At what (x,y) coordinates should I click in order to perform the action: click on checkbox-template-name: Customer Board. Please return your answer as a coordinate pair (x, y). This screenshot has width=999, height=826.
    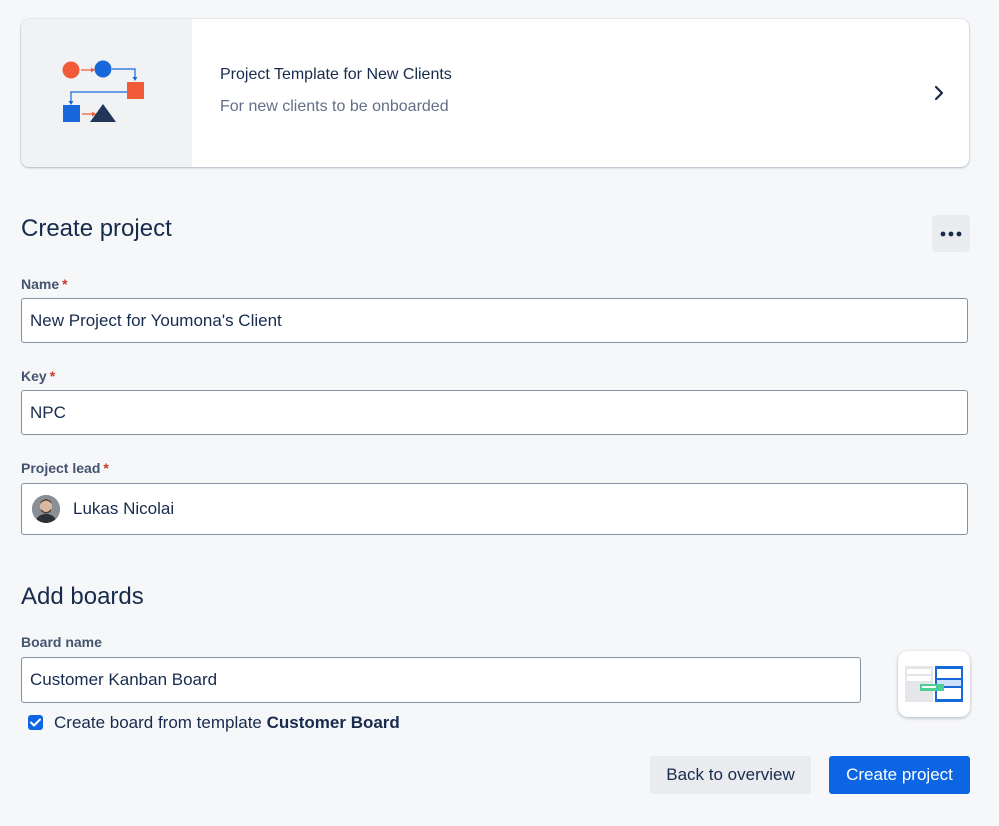
    Looking at the image, I should click on (333, 722).